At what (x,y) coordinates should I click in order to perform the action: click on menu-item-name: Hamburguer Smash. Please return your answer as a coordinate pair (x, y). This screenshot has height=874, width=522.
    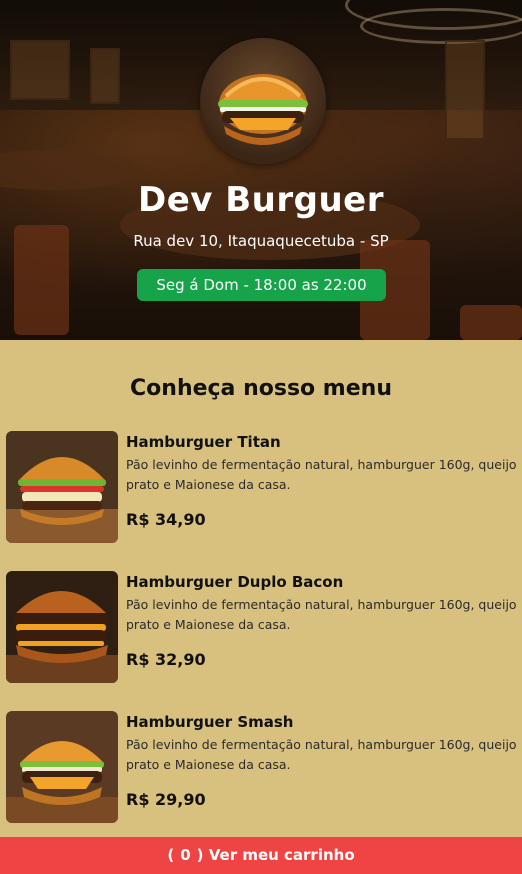
    Looking at the image, I should click on (210, 722).